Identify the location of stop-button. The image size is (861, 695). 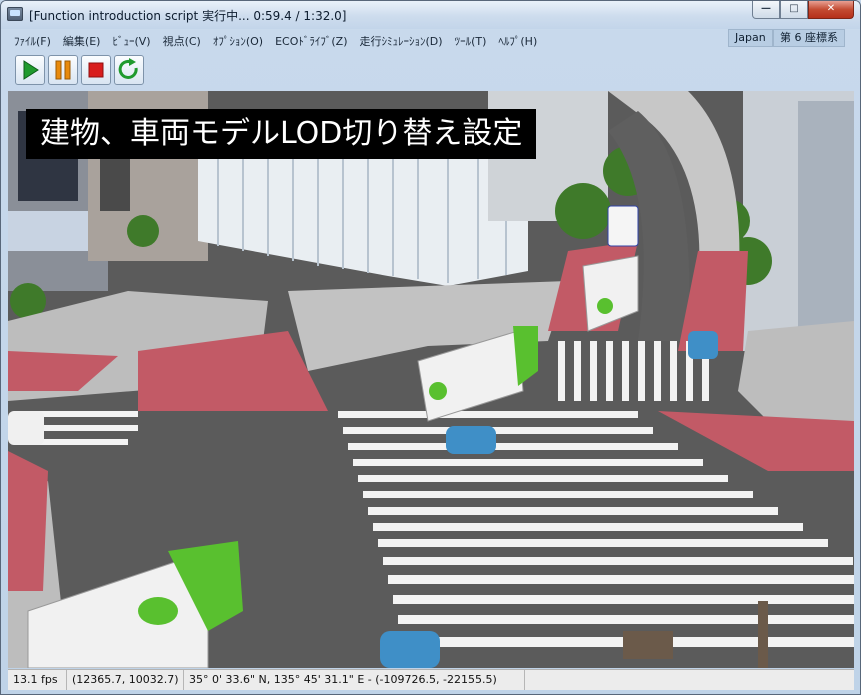
(96, 70).